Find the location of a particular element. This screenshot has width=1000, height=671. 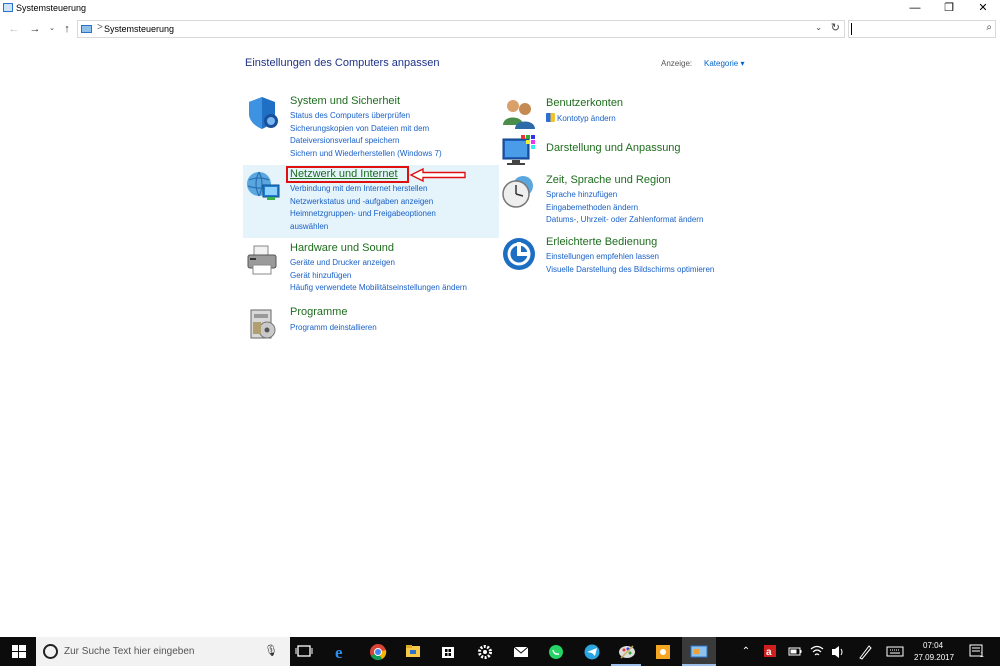

address-row: ← → ⌄ ↑ > Systemsteuerung ⌄ ↻ ⌕ is located at coordinates (500, 29).